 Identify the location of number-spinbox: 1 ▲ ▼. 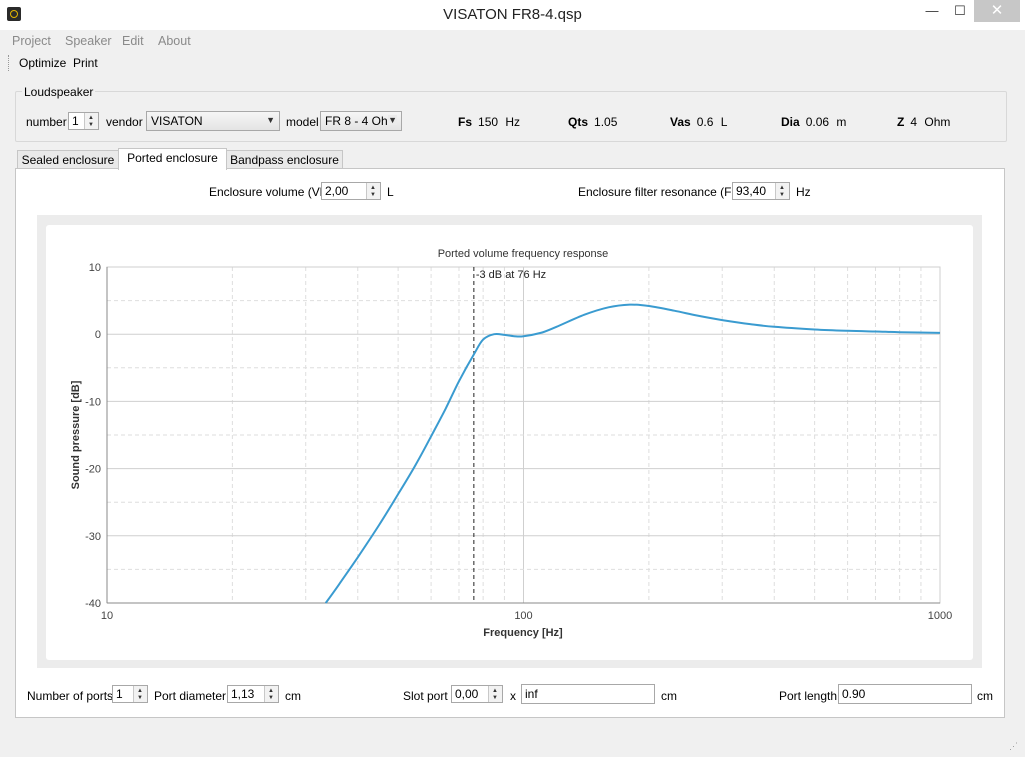
(83, 121).